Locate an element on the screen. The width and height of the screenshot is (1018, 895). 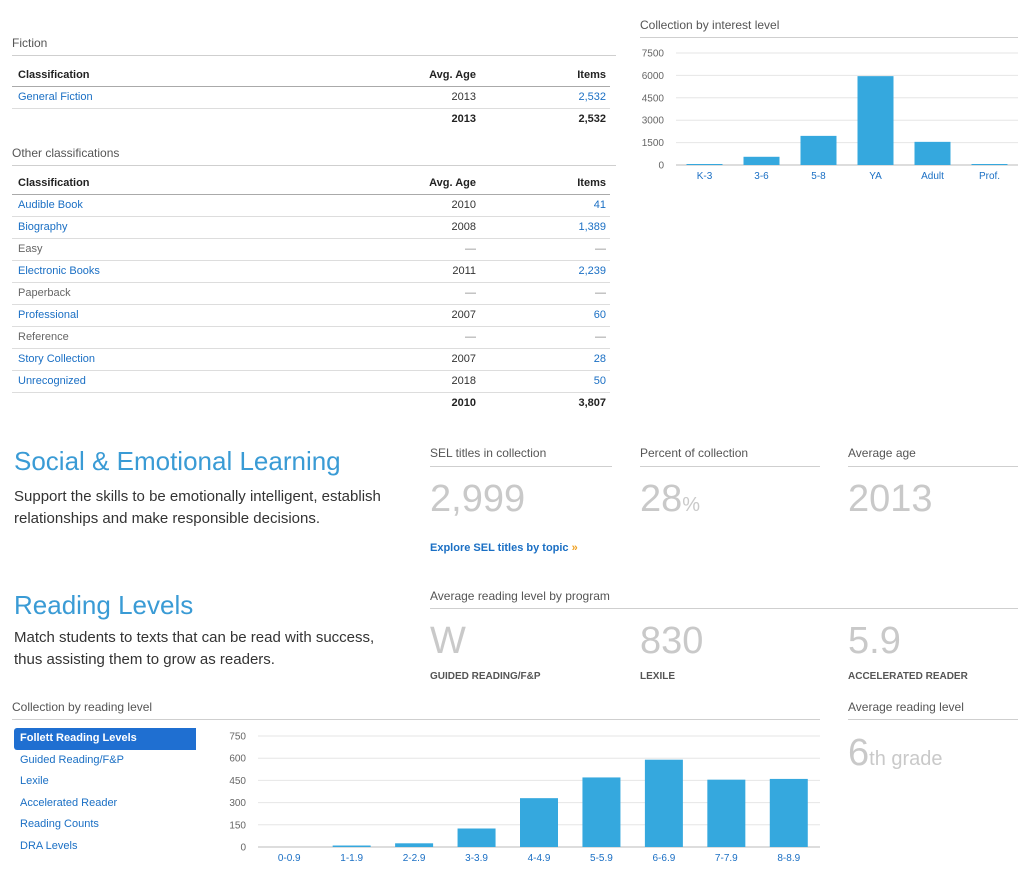
x-tick-label: Prof. is located at coordinates (989, 176).